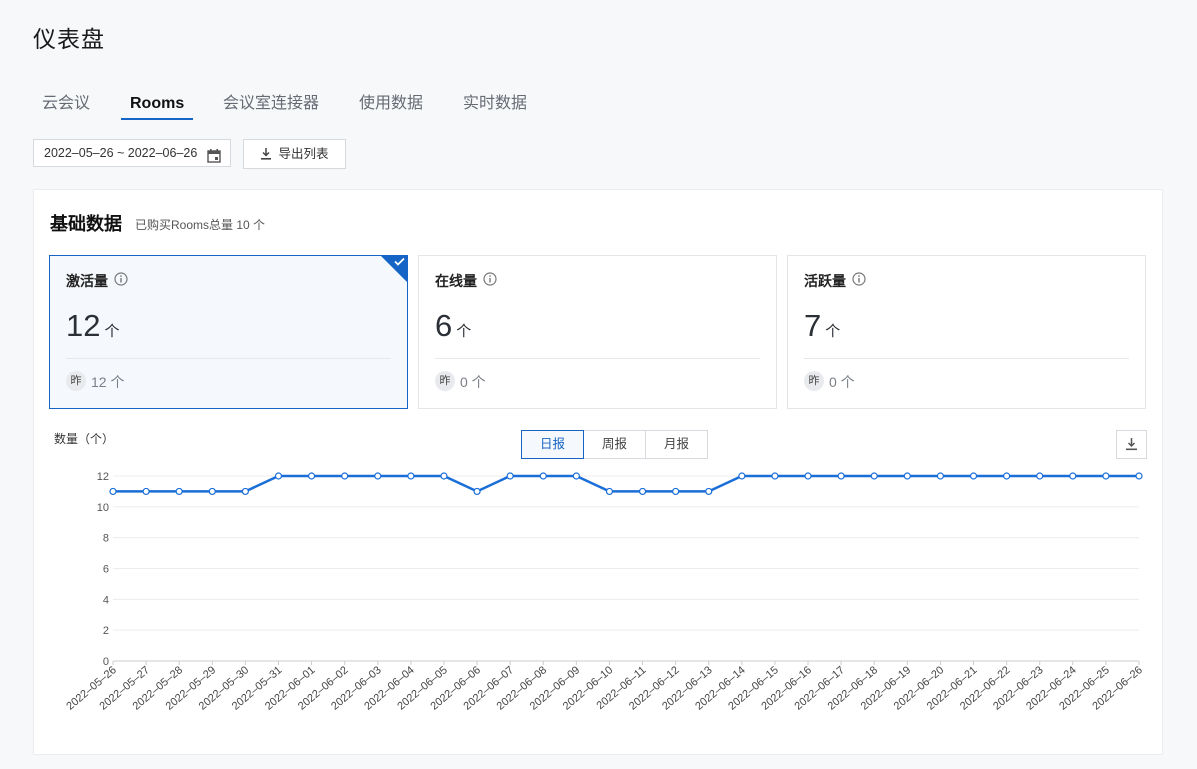  What do you see at coordinates (106, 631) in the screenshot?
I see `y-tick-label: 2` at bounding box center [106, 631].